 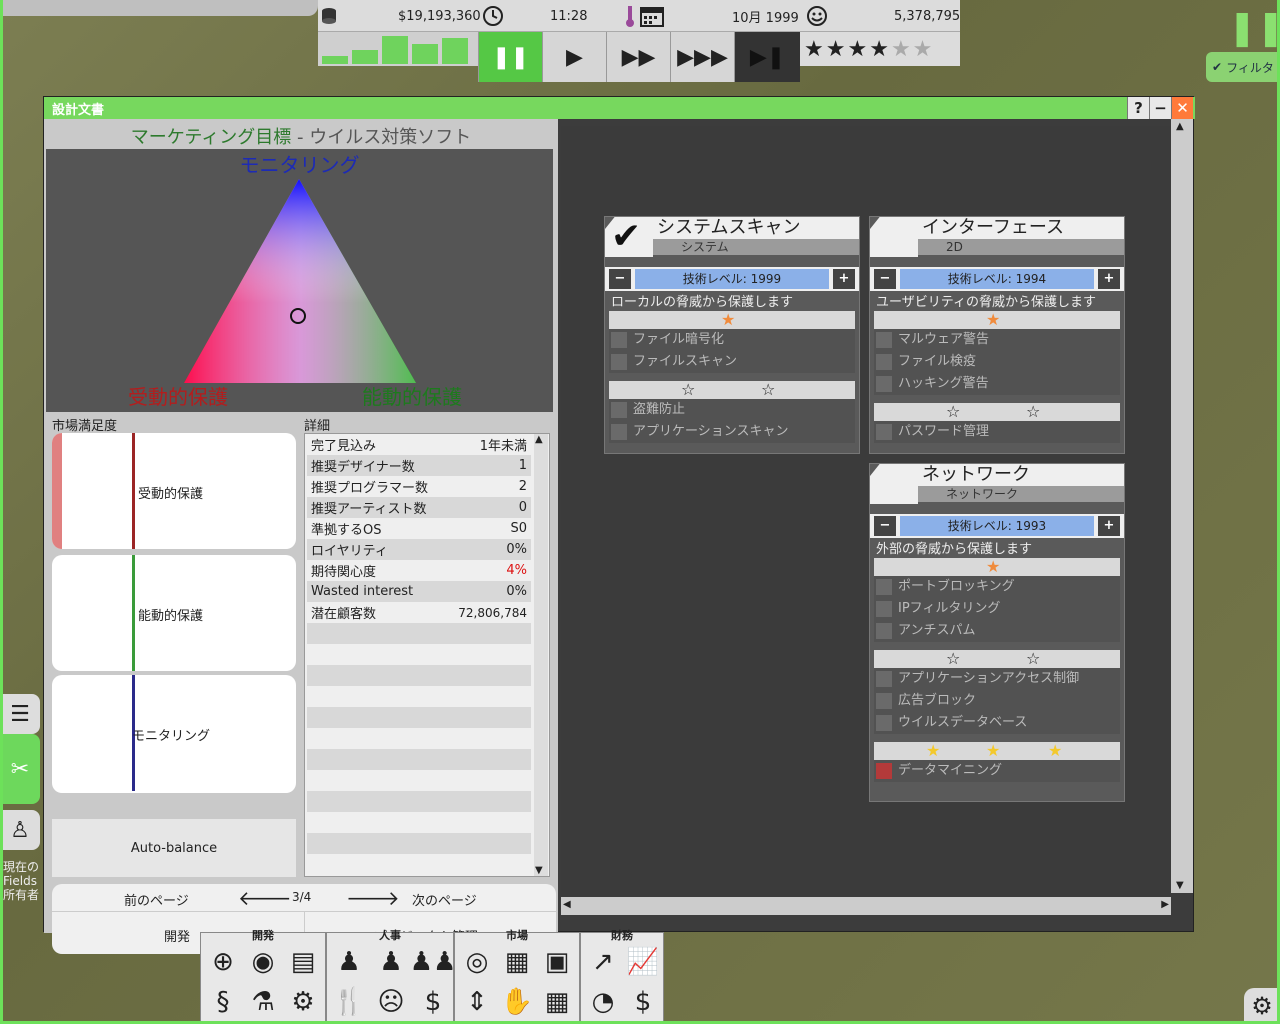 I want to click on line-chart-icon: 📈, so click(x=643, y=962).